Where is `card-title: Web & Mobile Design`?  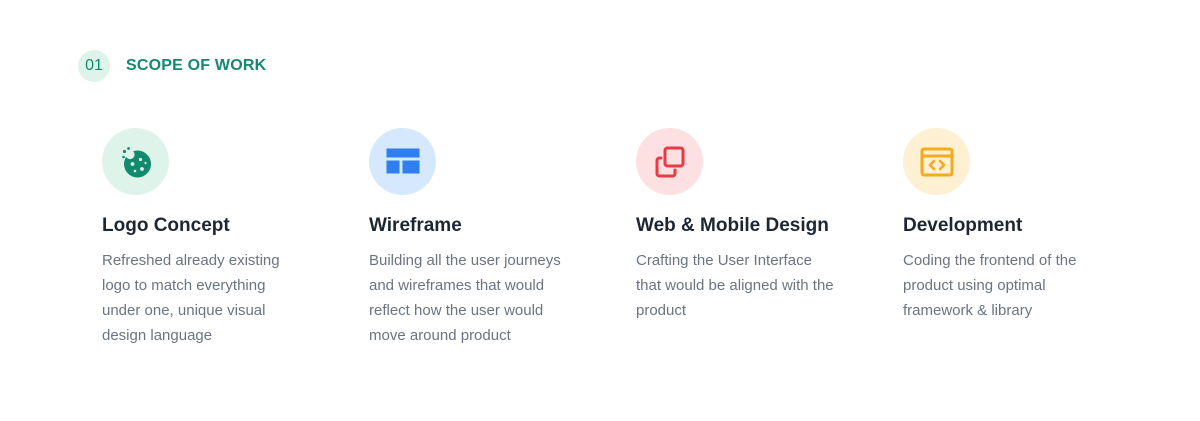
card-title: Web & Mobile Design is located at coordinates (732, 225).